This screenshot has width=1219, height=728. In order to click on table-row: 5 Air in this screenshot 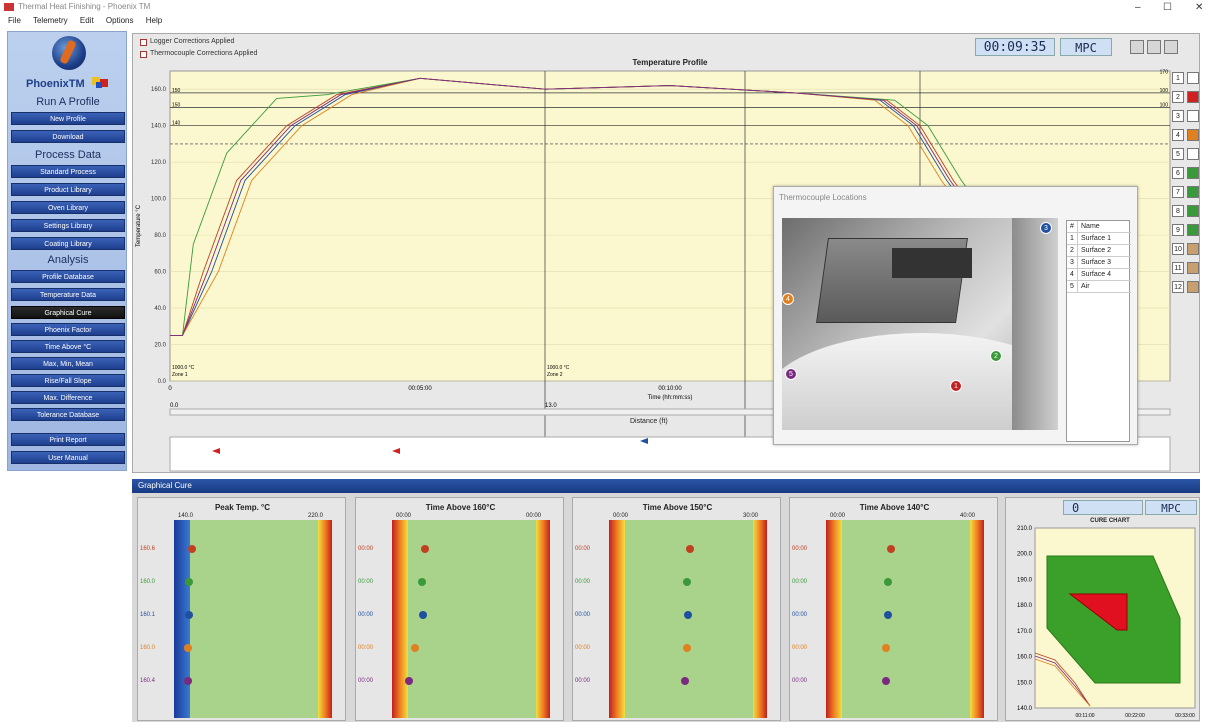, I will do `click(1099, 287)`.